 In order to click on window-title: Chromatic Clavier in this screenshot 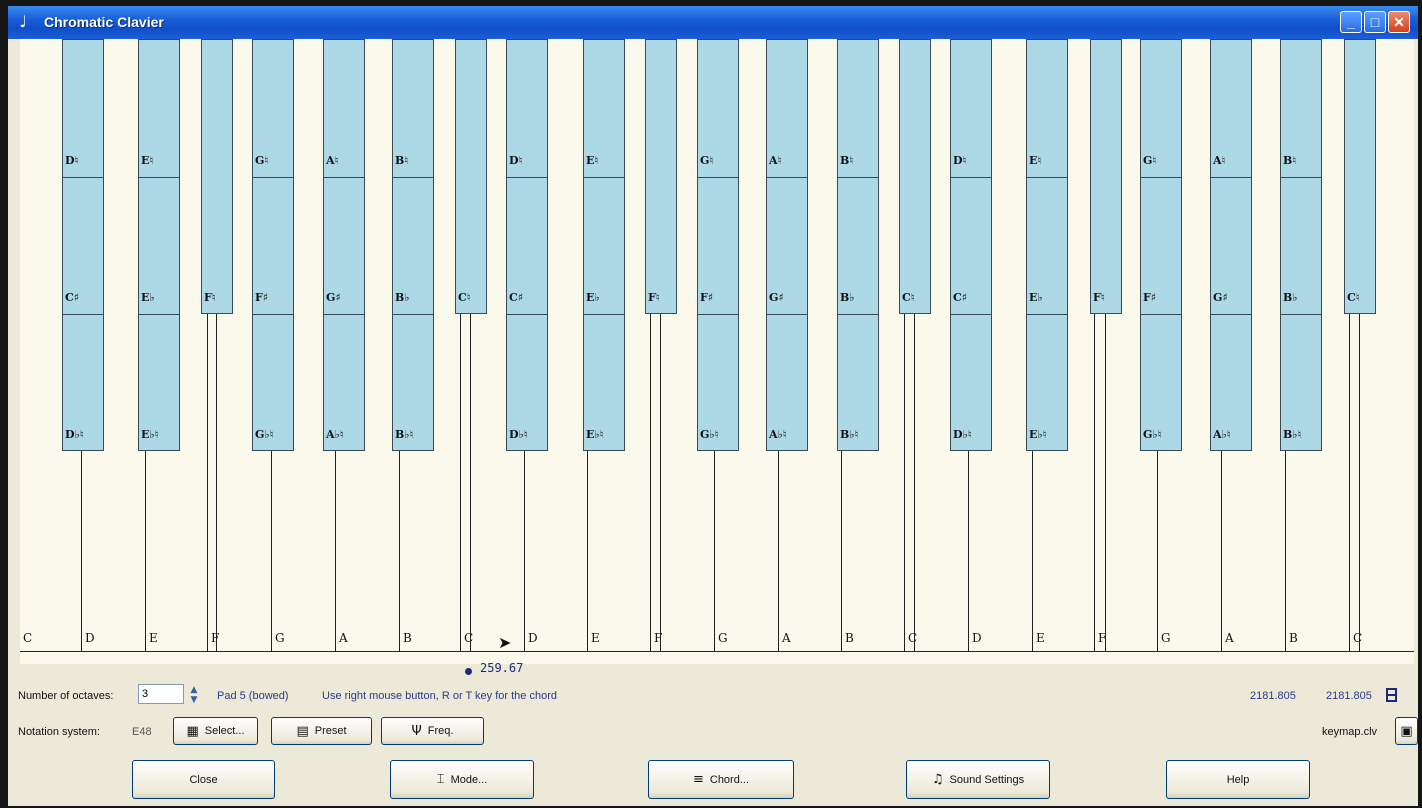, I will do `click(104, 22)`.